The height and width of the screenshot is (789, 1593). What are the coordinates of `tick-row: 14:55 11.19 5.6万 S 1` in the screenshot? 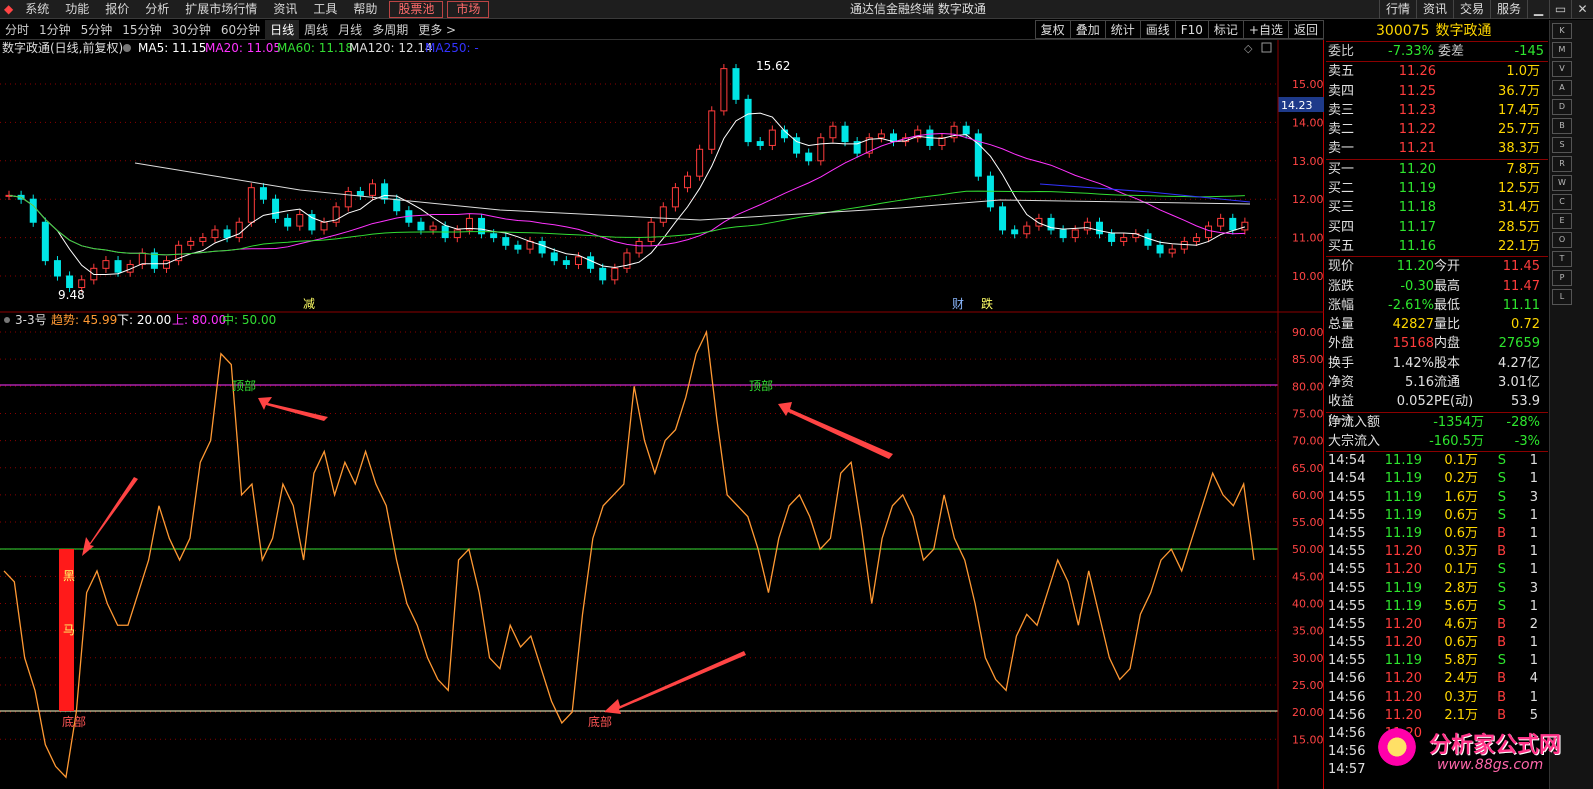 It's located at (1437, 607).